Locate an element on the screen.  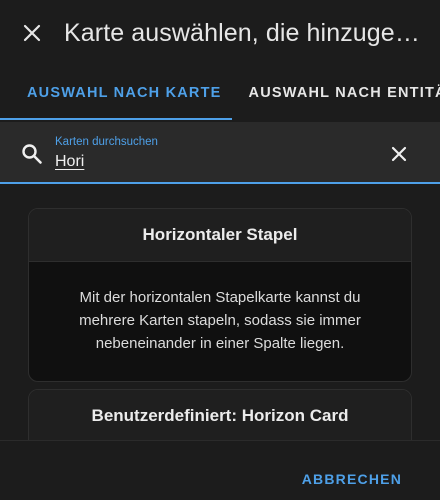
search-label: Karten durchsuchen is located at coordinates (106, 142).